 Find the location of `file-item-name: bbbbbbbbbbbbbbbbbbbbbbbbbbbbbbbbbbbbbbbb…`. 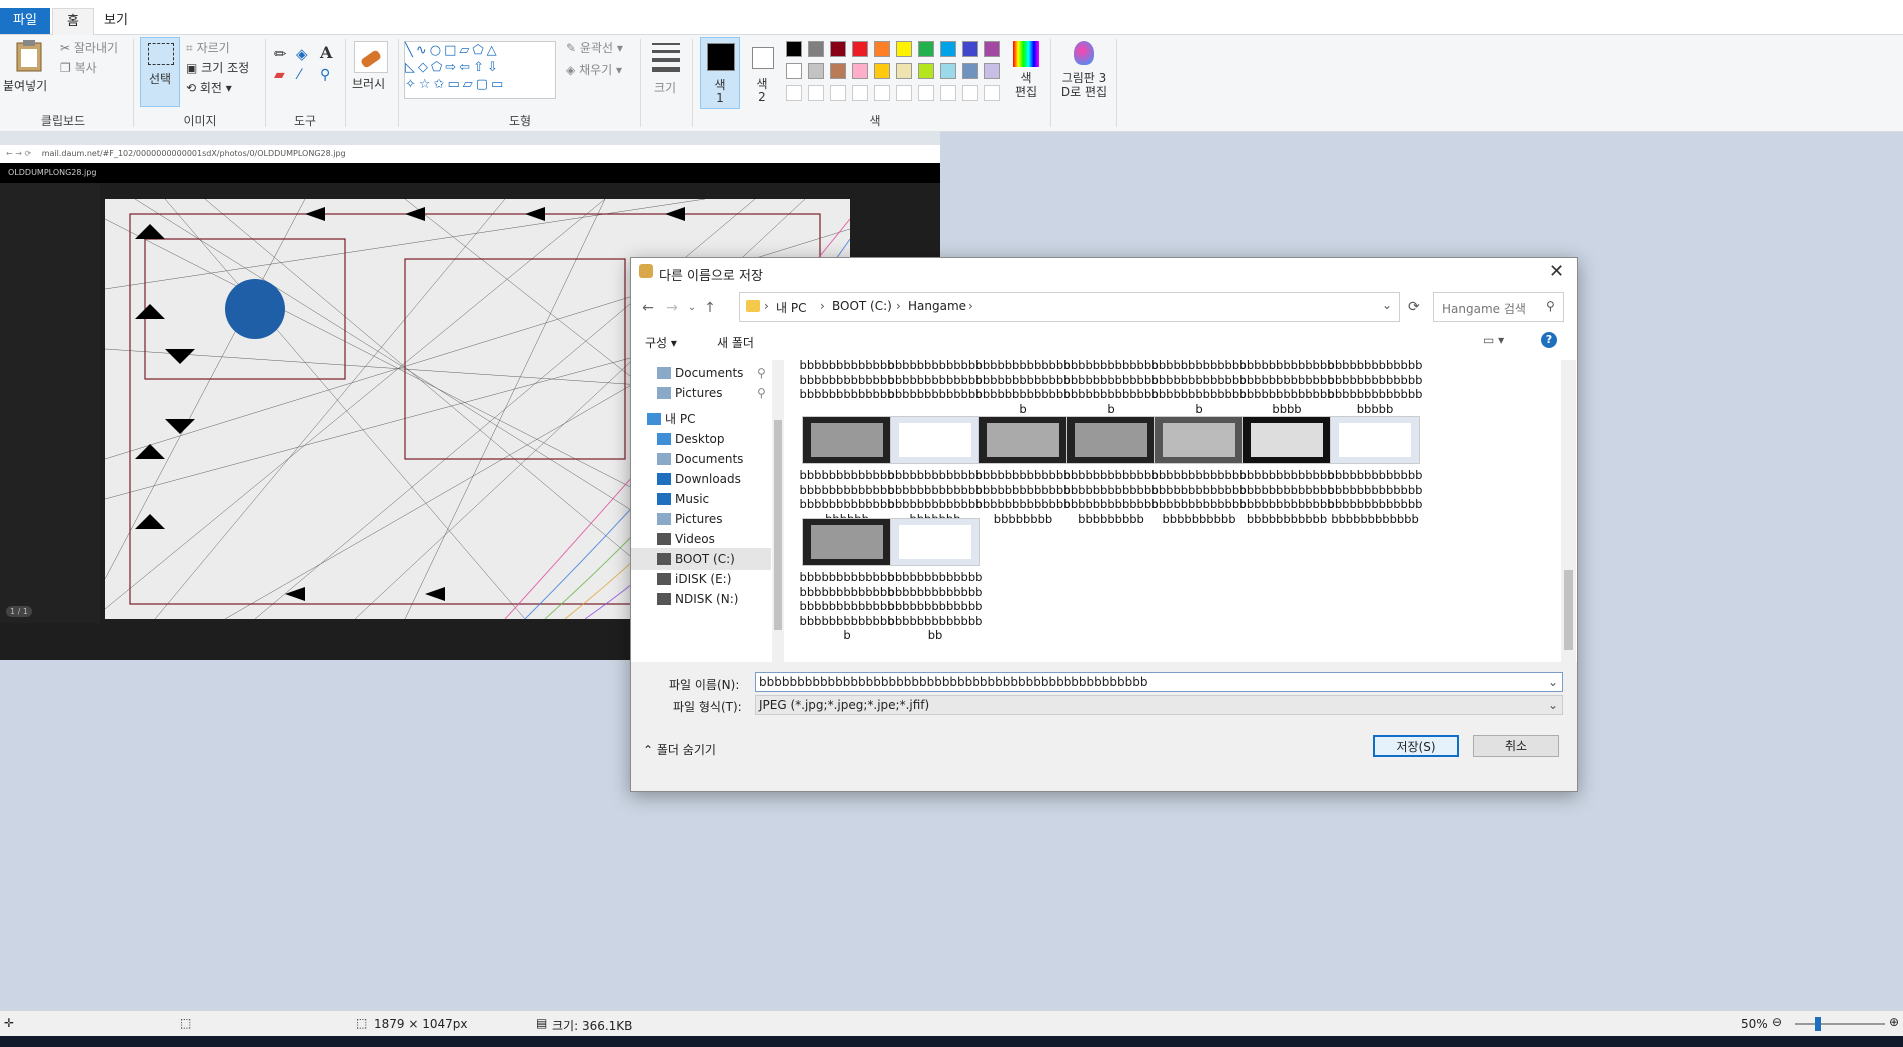

file-item-name: bbbbbbbbbbbbbbbbbbbbbbbbbbbbbbbbbbbbbbbb… is located at coordinates (1287, 388).